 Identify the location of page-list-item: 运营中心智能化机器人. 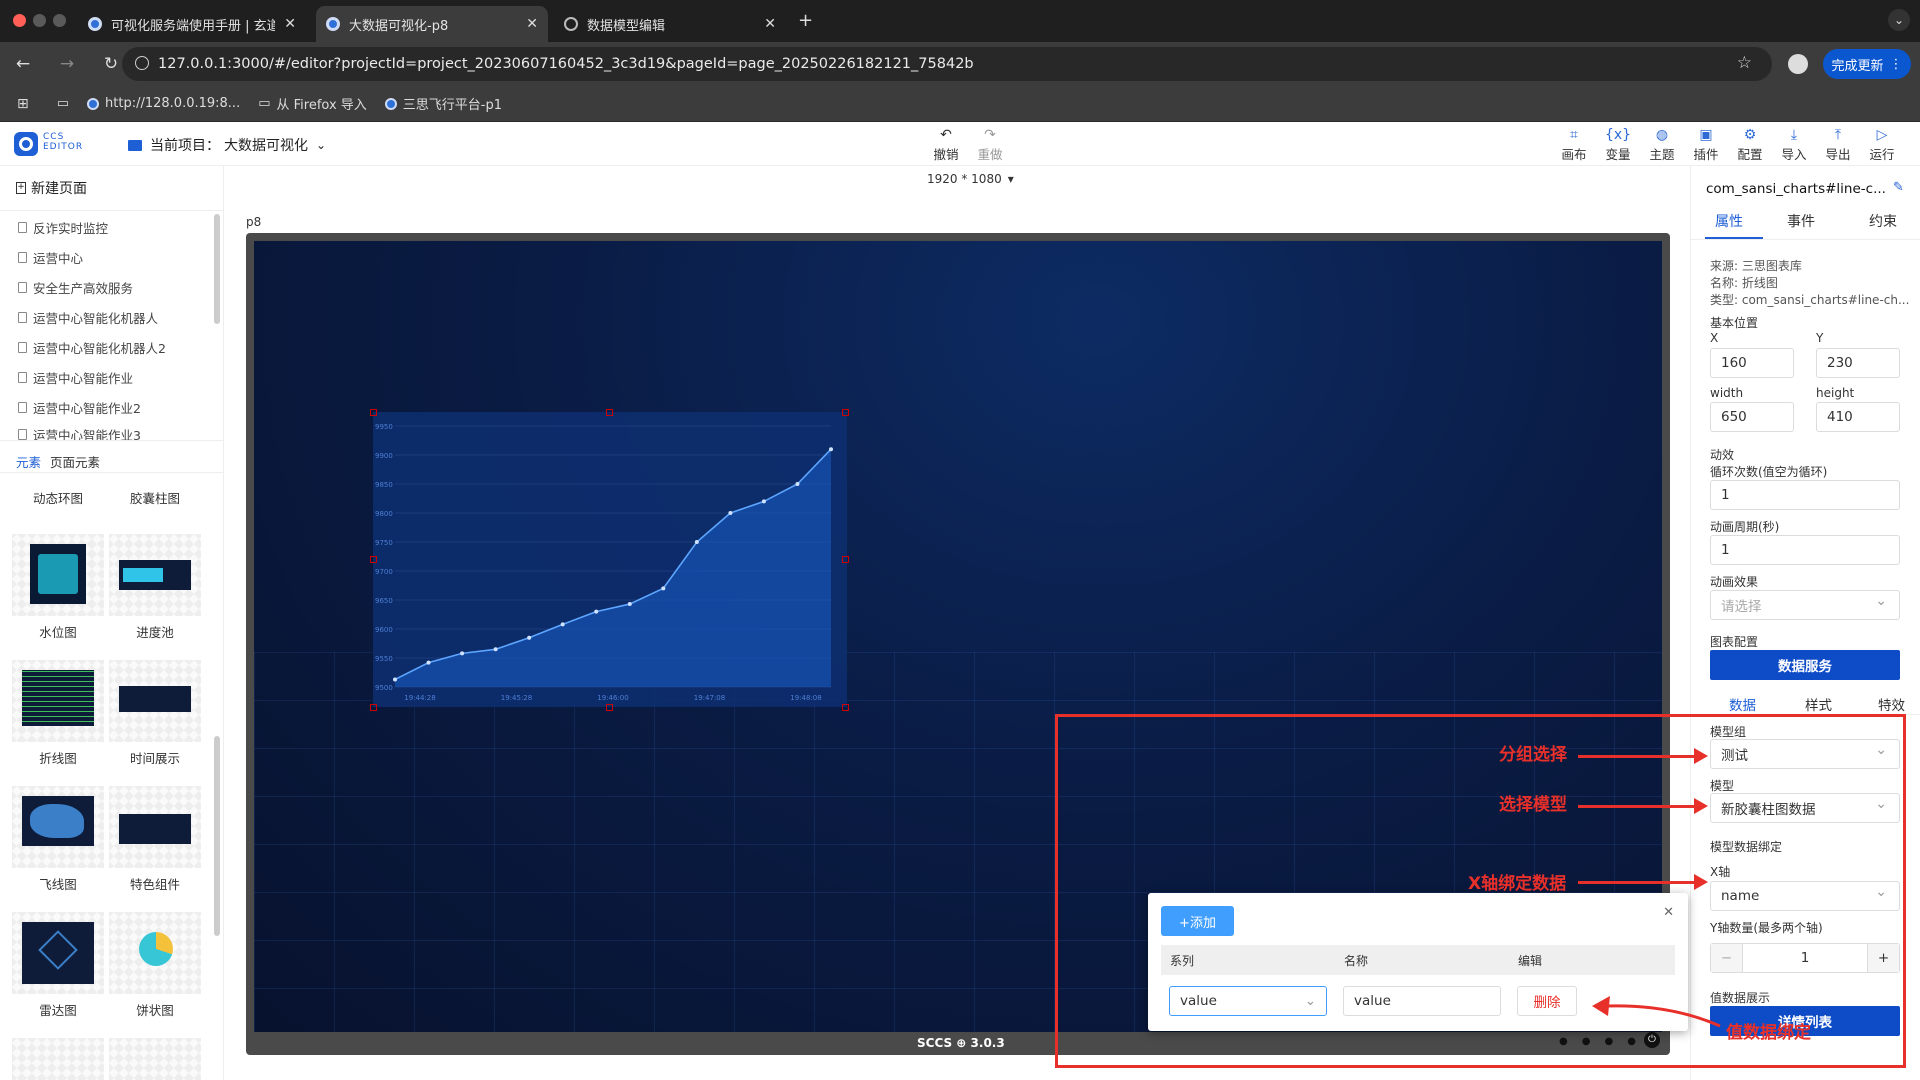
(88, 317).